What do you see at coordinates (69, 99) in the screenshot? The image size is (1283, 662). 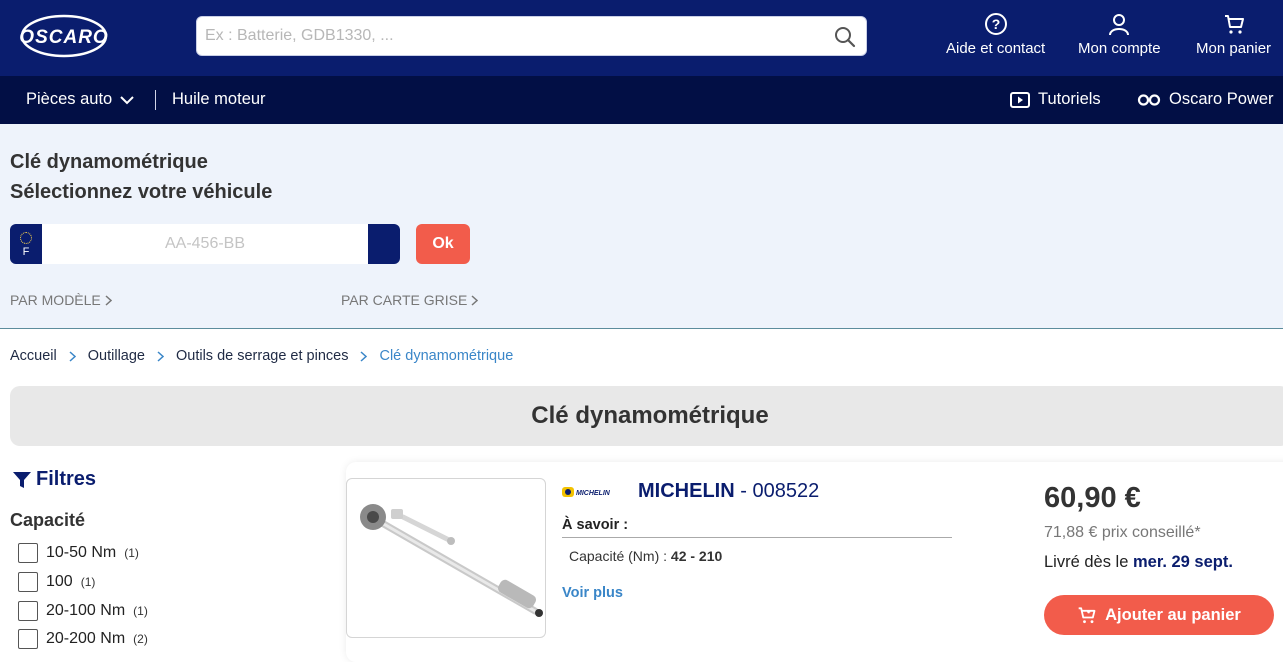 I see `nav-parts-label: Pièces auto` at bounding box center [69, 99].